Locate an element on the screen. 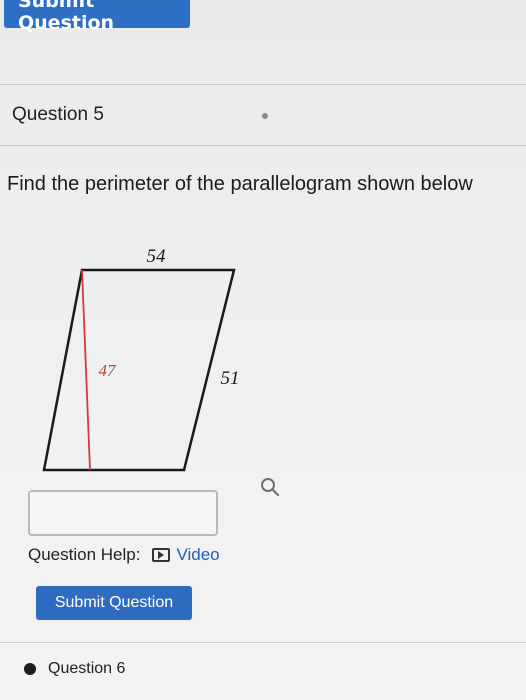  question-help-label: Question Help: is located at coordinates (84, 554).